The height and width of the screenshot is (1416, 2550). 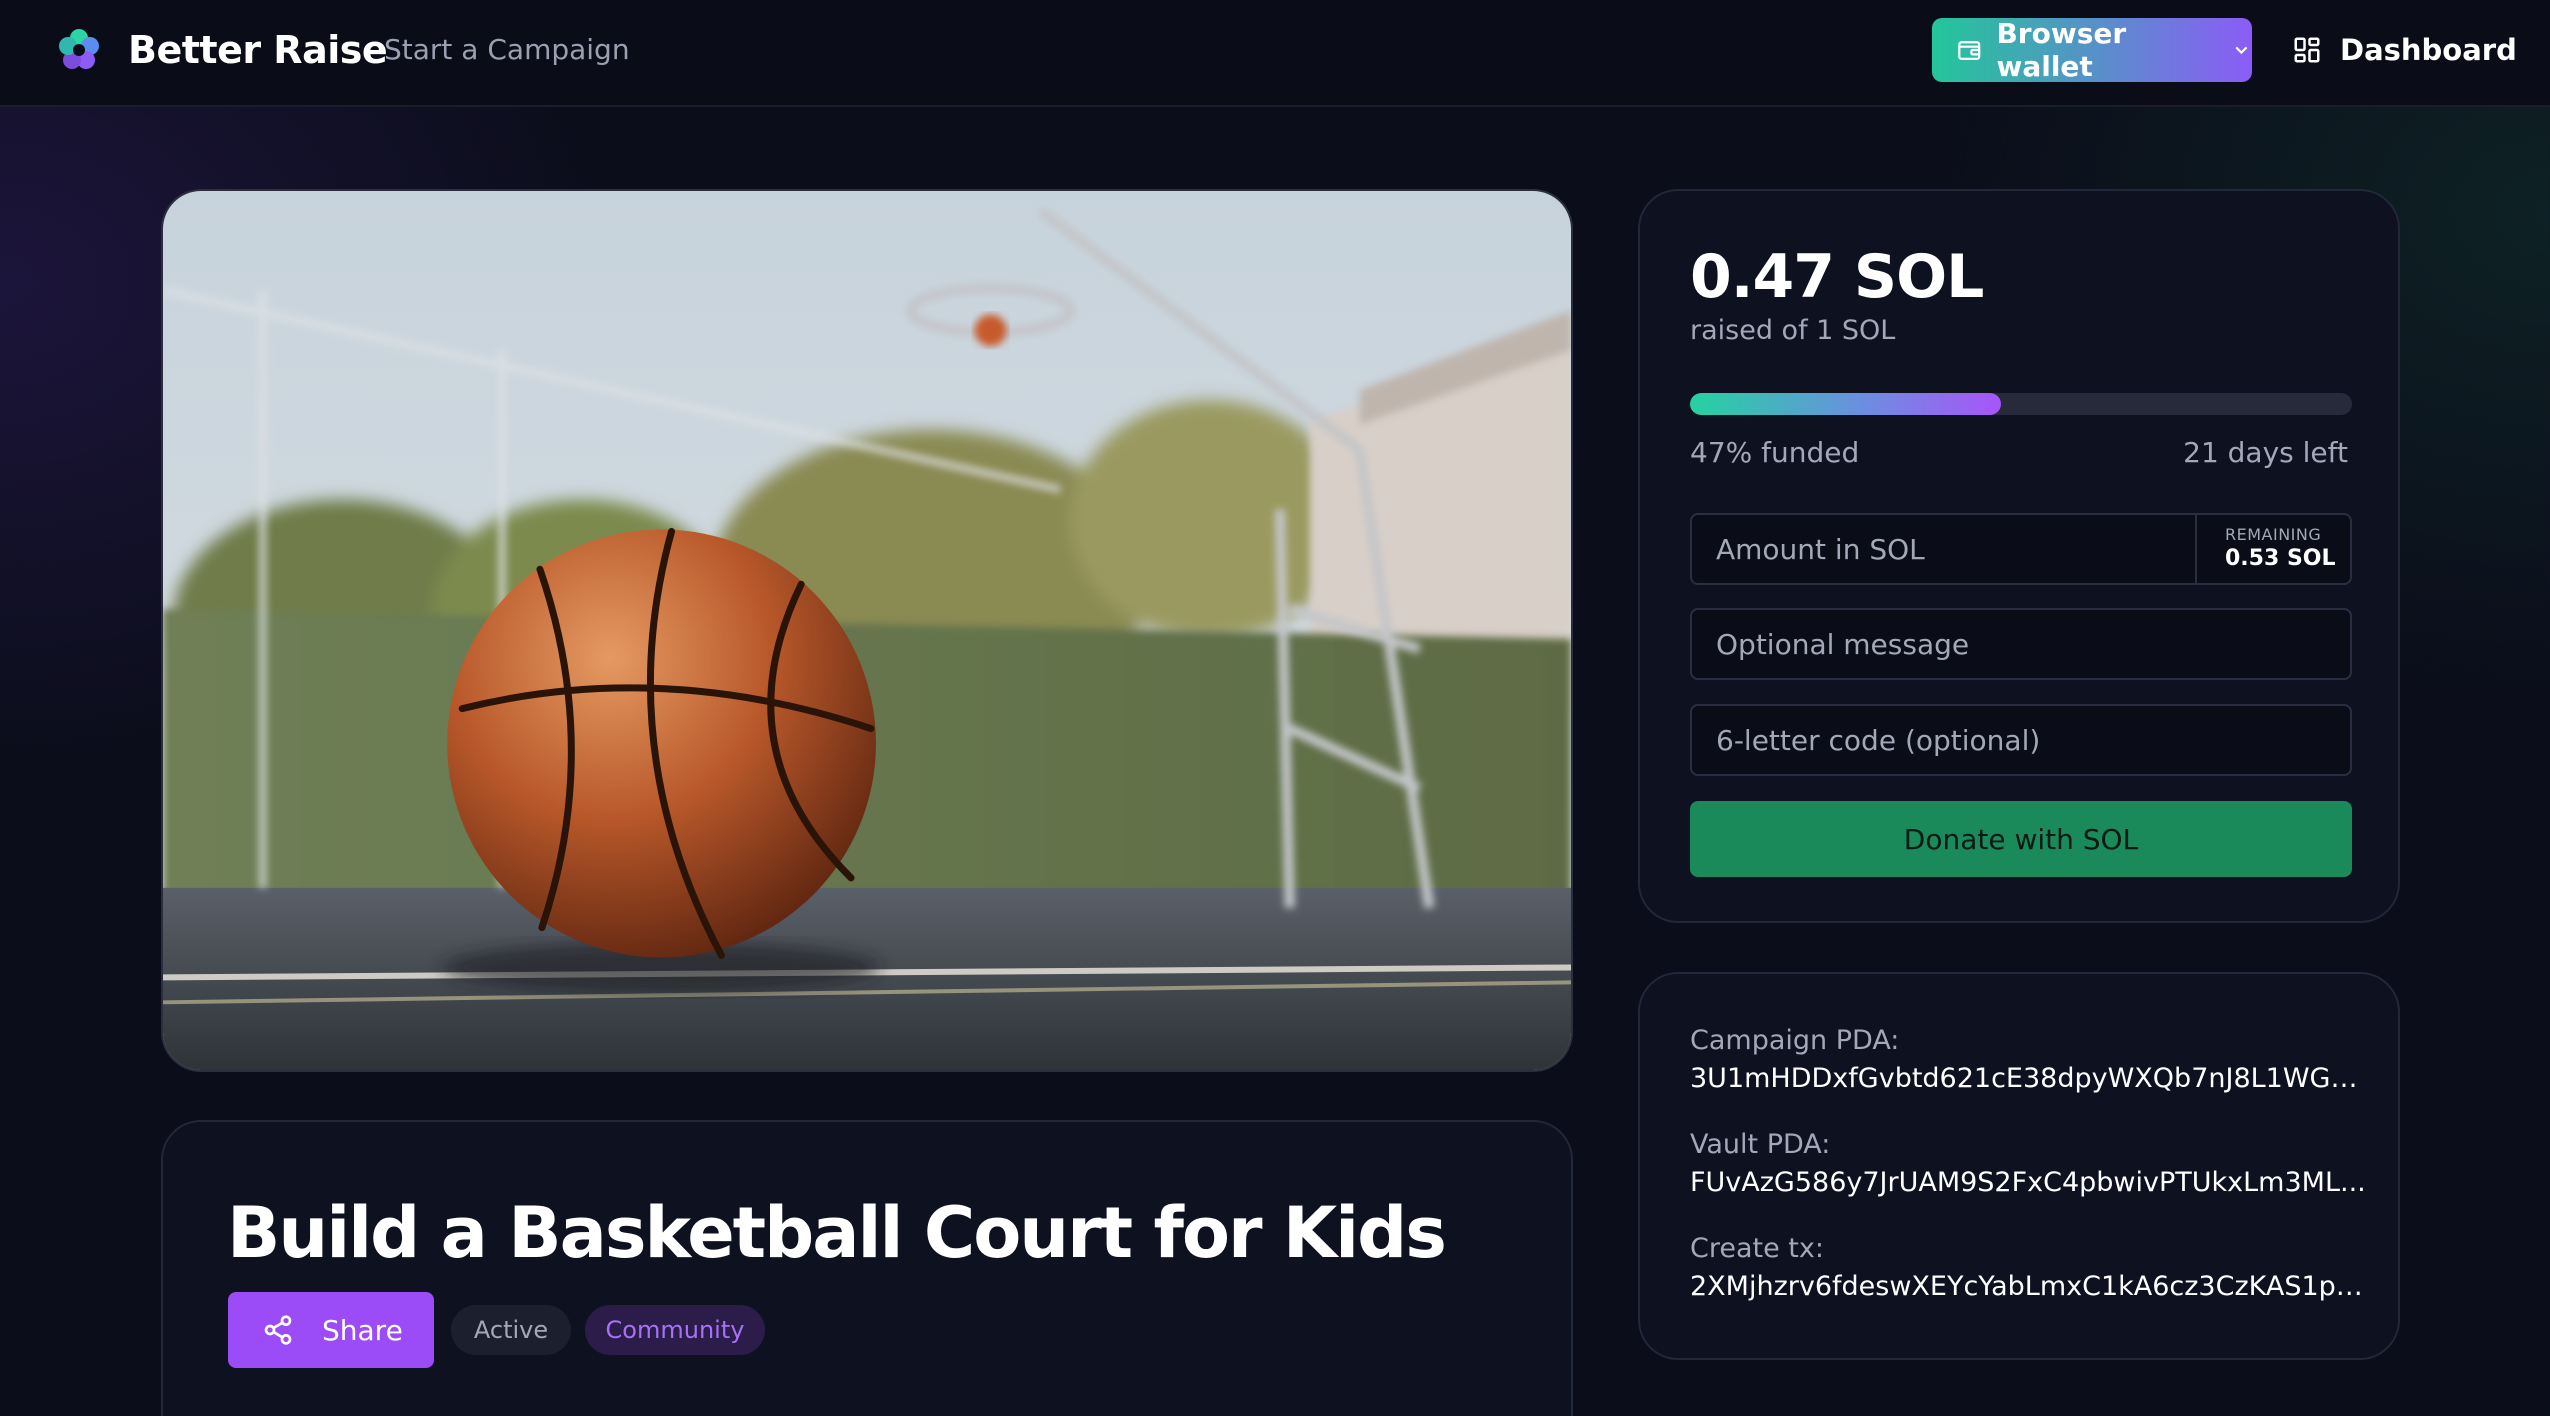 I want to click on amount-field: REMAINING 0.53 SOL, so click(x=2021, y=549).